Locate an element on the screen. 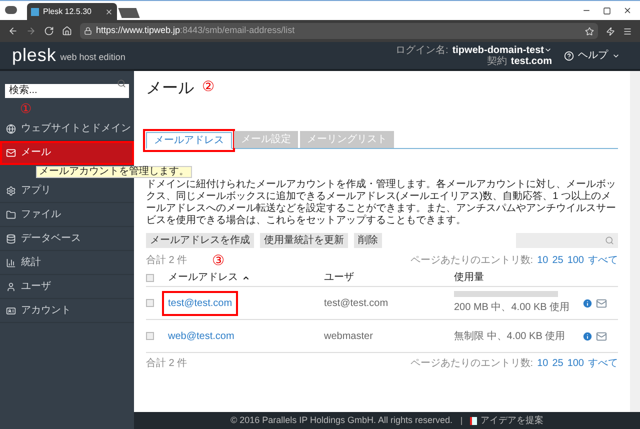 The image size is (640, 429). help-menu: ヘルプ is located at coordinates (592, 55).